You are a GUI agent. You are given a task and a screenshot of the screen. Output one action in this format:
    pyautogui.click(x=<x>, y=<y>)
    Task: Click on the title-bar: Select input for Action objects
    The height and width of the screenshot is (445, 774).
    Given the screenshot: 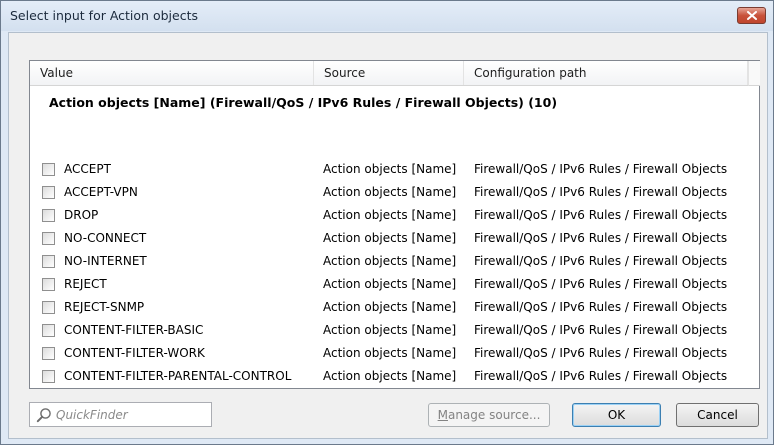 What is the action you would take?
    pyautogui.click(x=387, y=16)
    